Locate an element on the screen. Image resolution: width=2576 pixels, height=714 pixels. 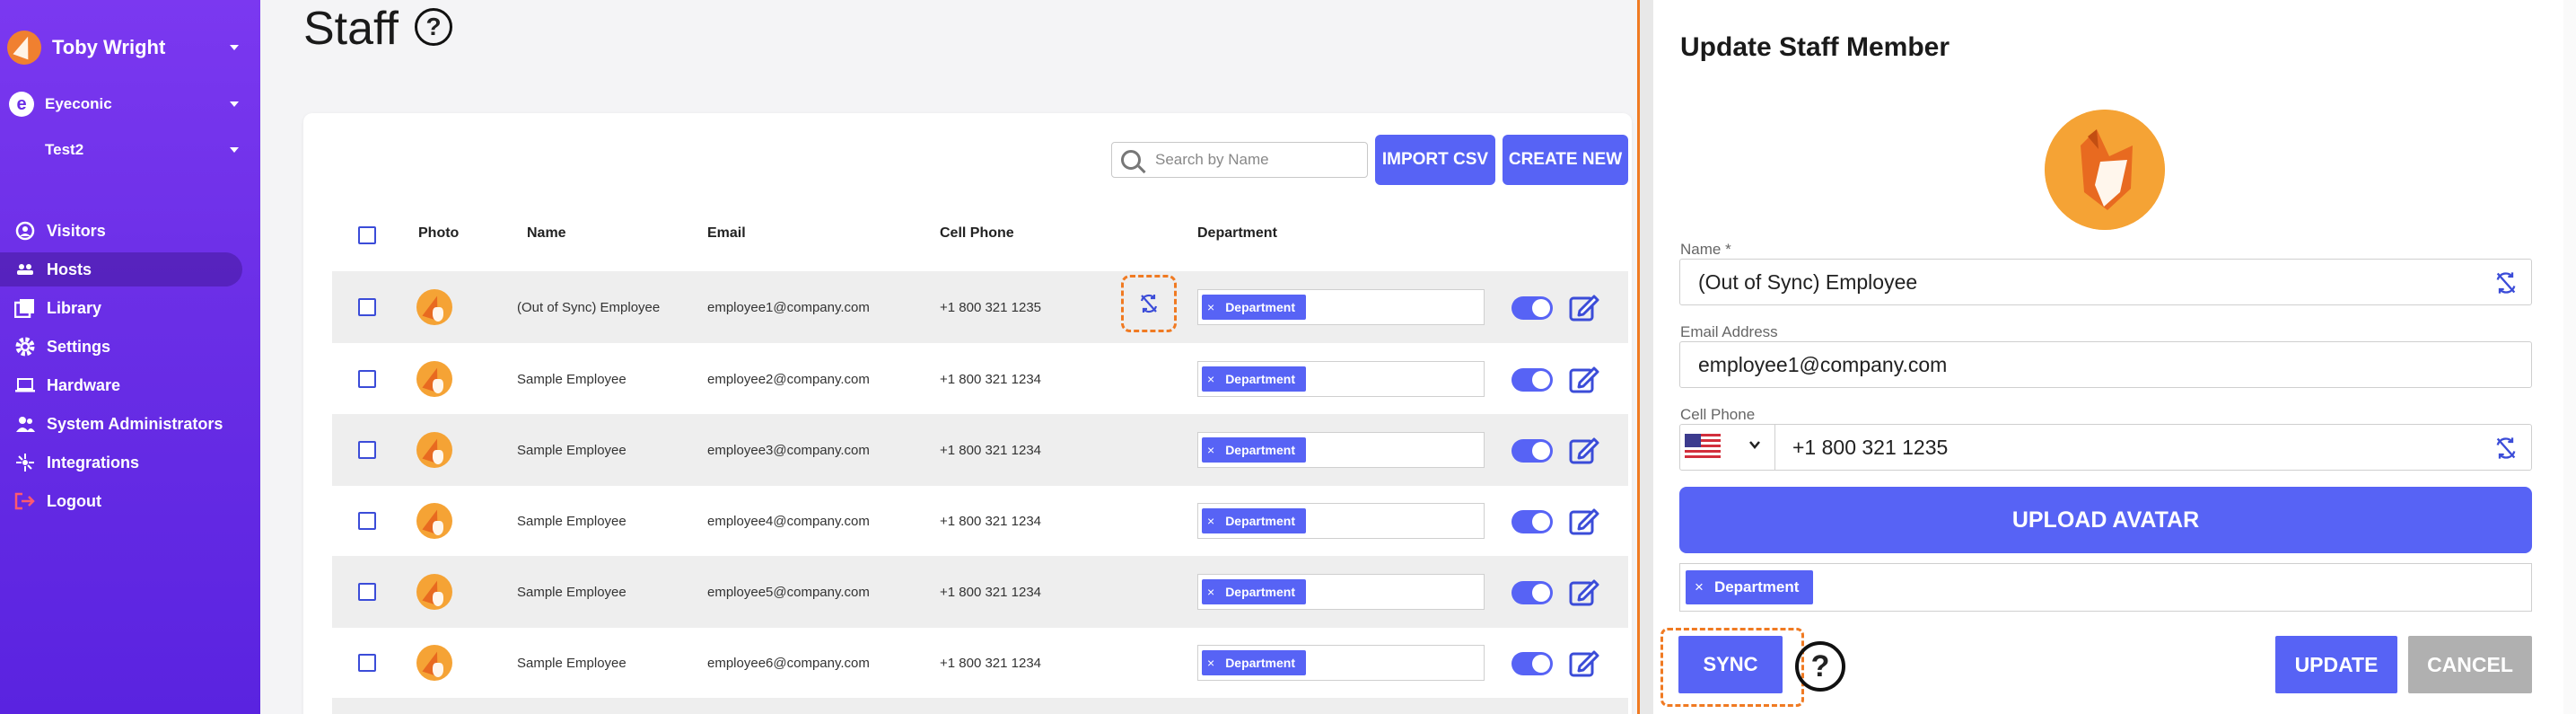
nav-settings: Settings is located at coordinates (121, 347).